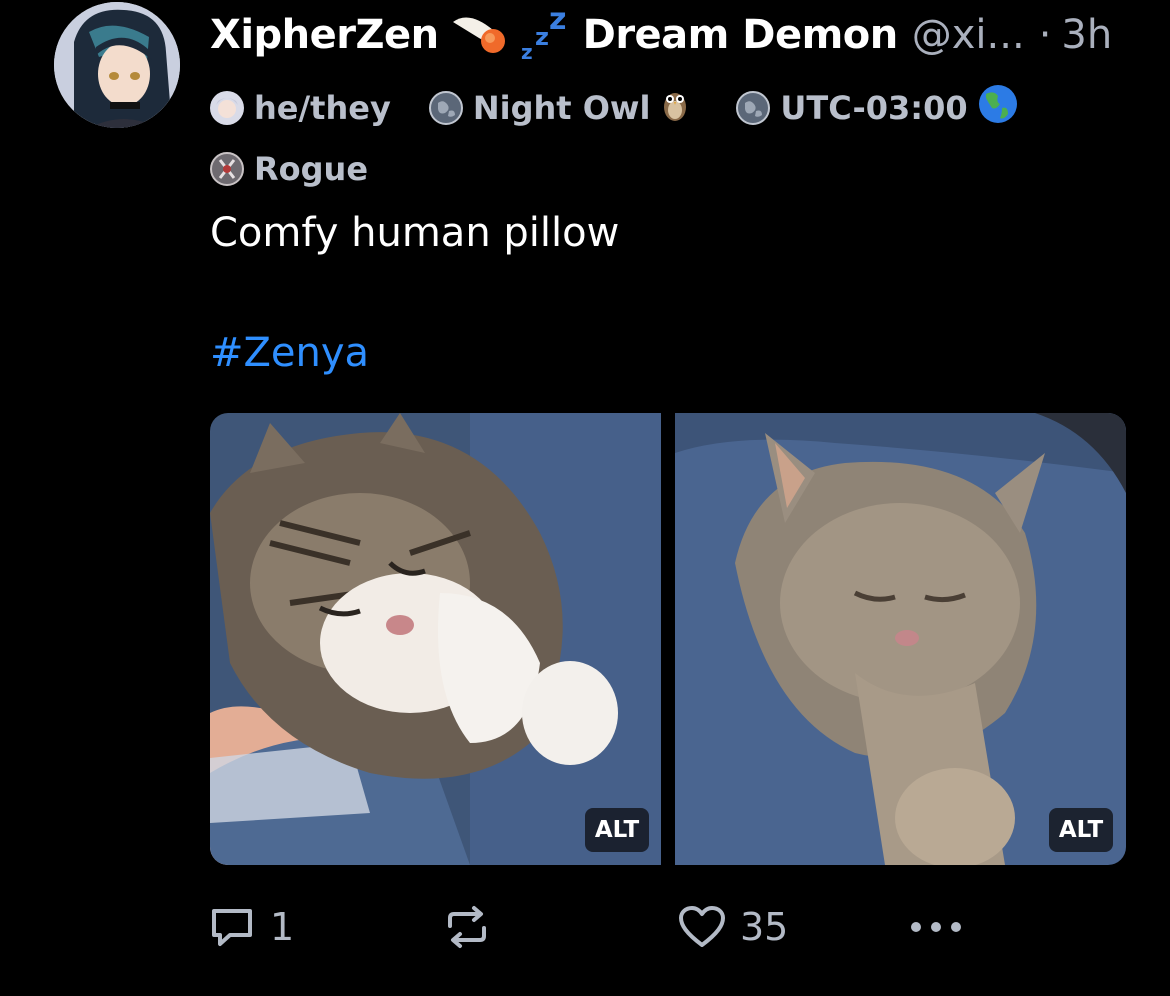 Image resolution: width=1170 pixels, height=996 pixels. What do you see at coordinates (764, 927) in the screenshot?
I see `like-count: 35` at bounding box center [764, 927].